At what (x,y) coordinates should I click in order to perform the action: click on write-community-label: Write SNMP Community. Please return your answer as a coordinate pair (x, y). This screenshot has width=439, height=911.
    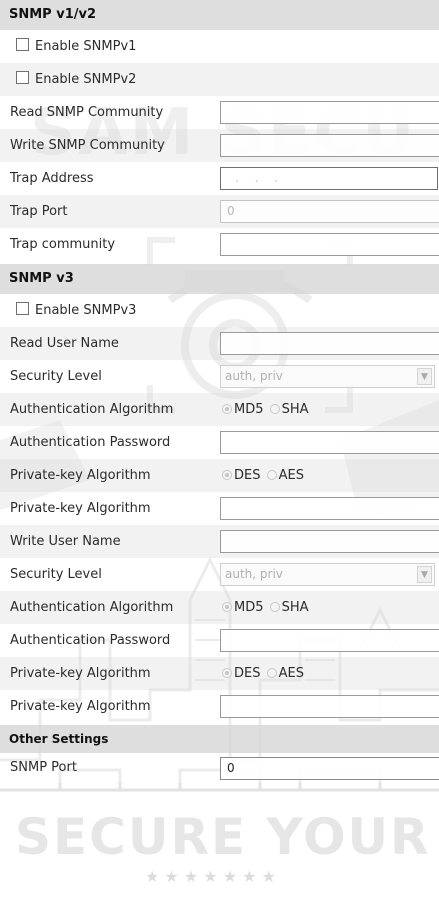
    Looking at the image, I should click on (87, 145).